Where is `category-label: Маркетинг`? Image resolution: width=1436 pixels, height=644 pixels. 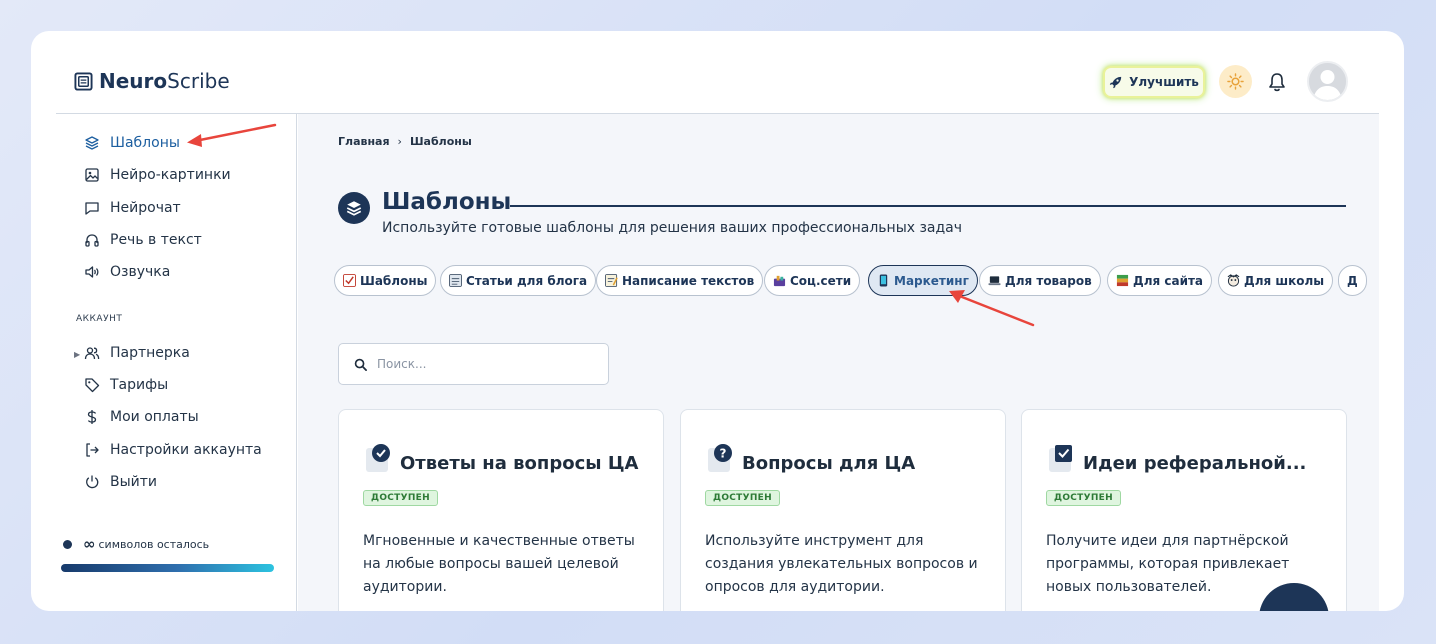
category-label: Маркетинг is located at coordinates (931, 280).